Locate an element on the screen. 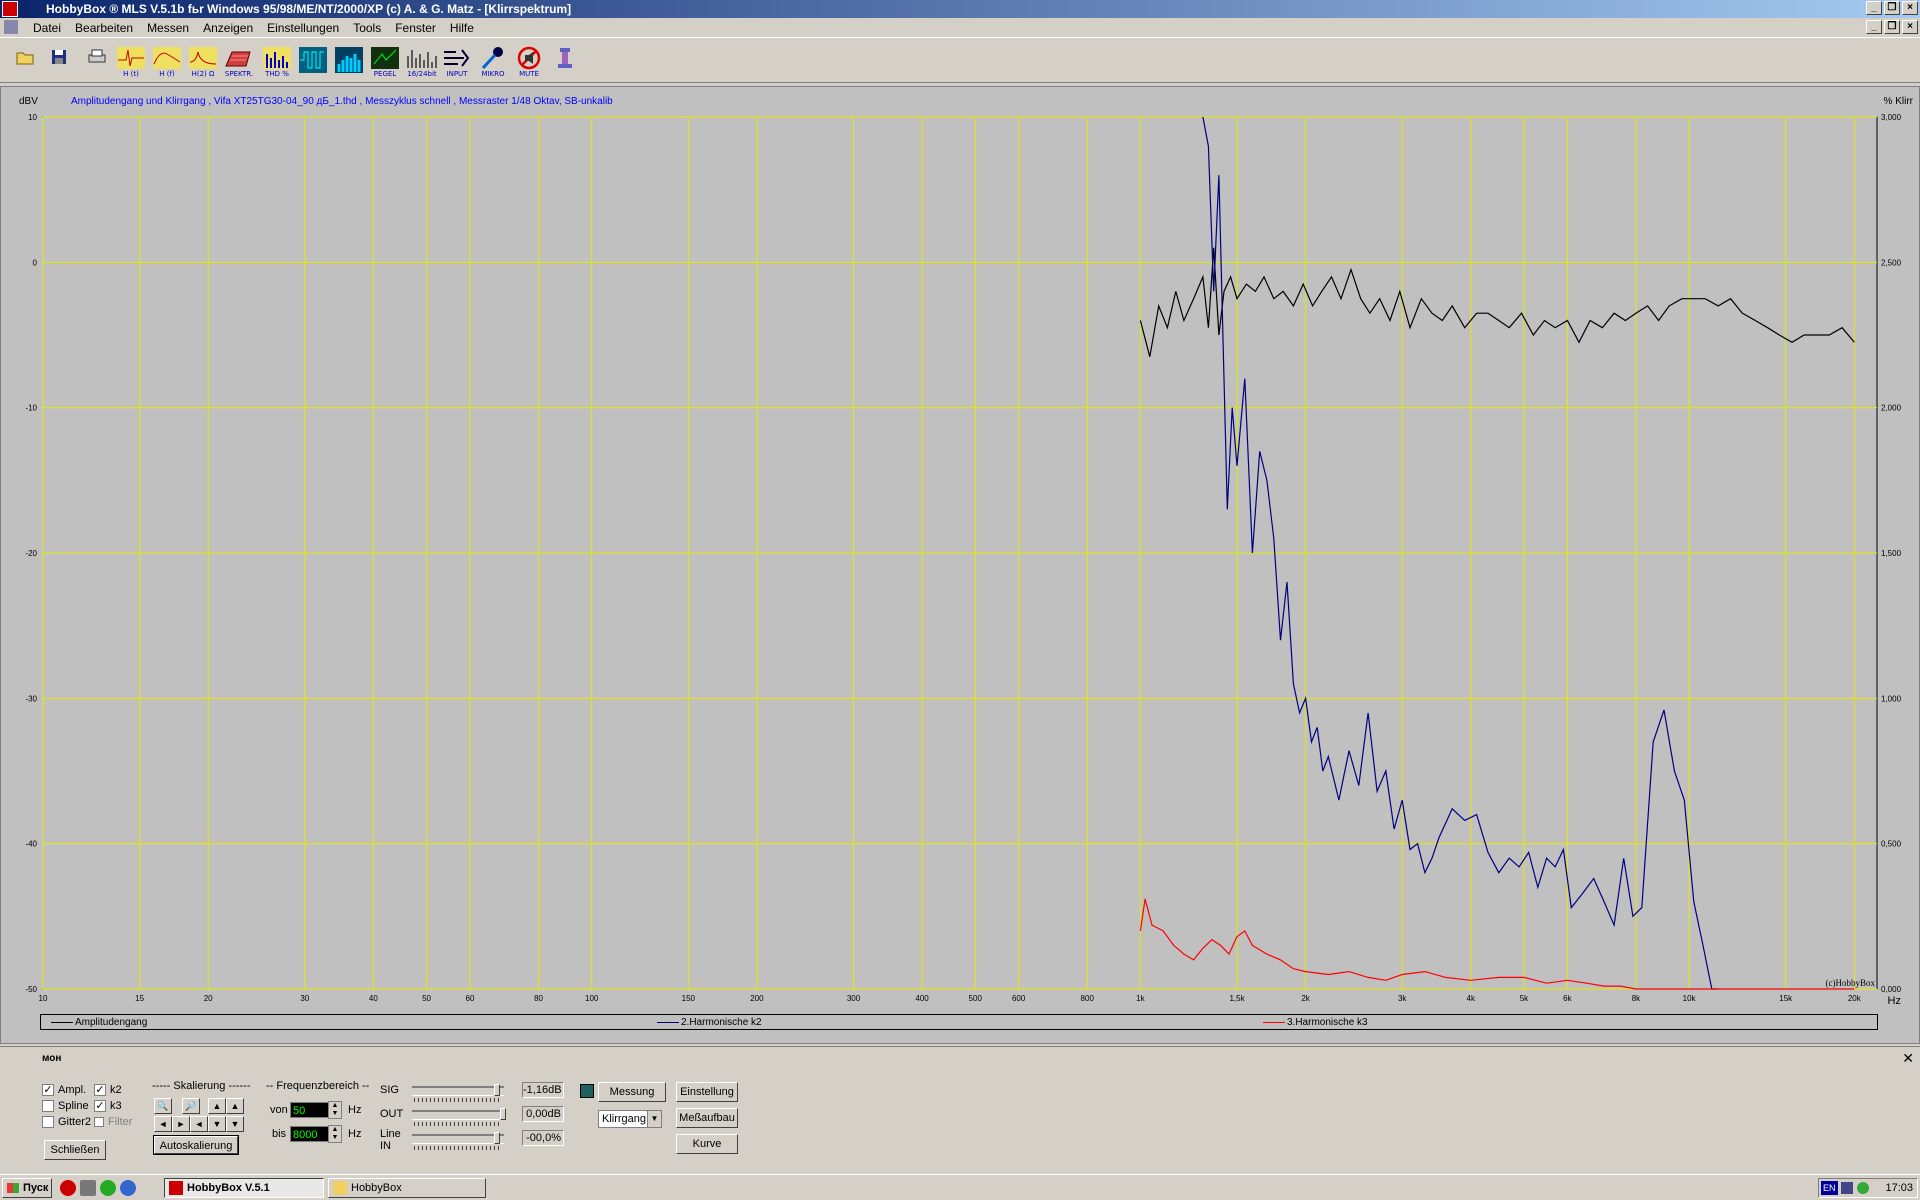 The image size is (1920, 1200). mode-select: Klirrgang ▼ is located at coordinates (630, 1119).